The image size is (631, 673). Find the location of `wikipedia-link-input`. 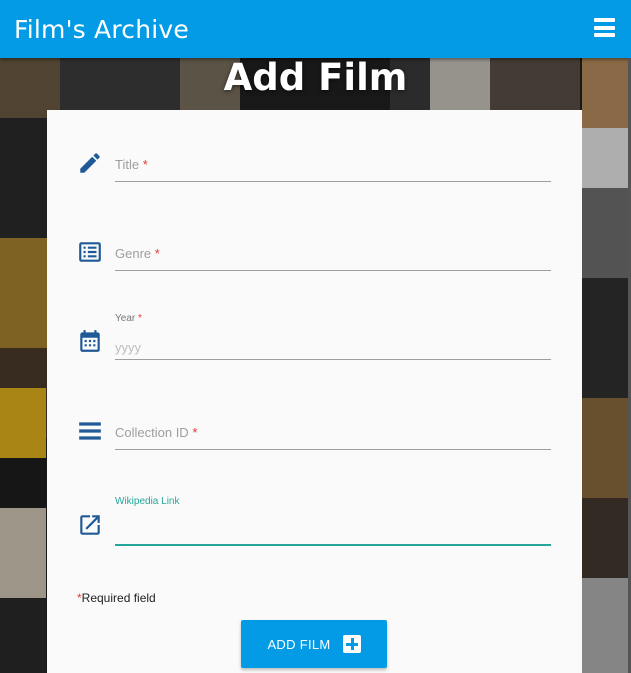

wikipedia-link-input is located at coordinates (333, 534).